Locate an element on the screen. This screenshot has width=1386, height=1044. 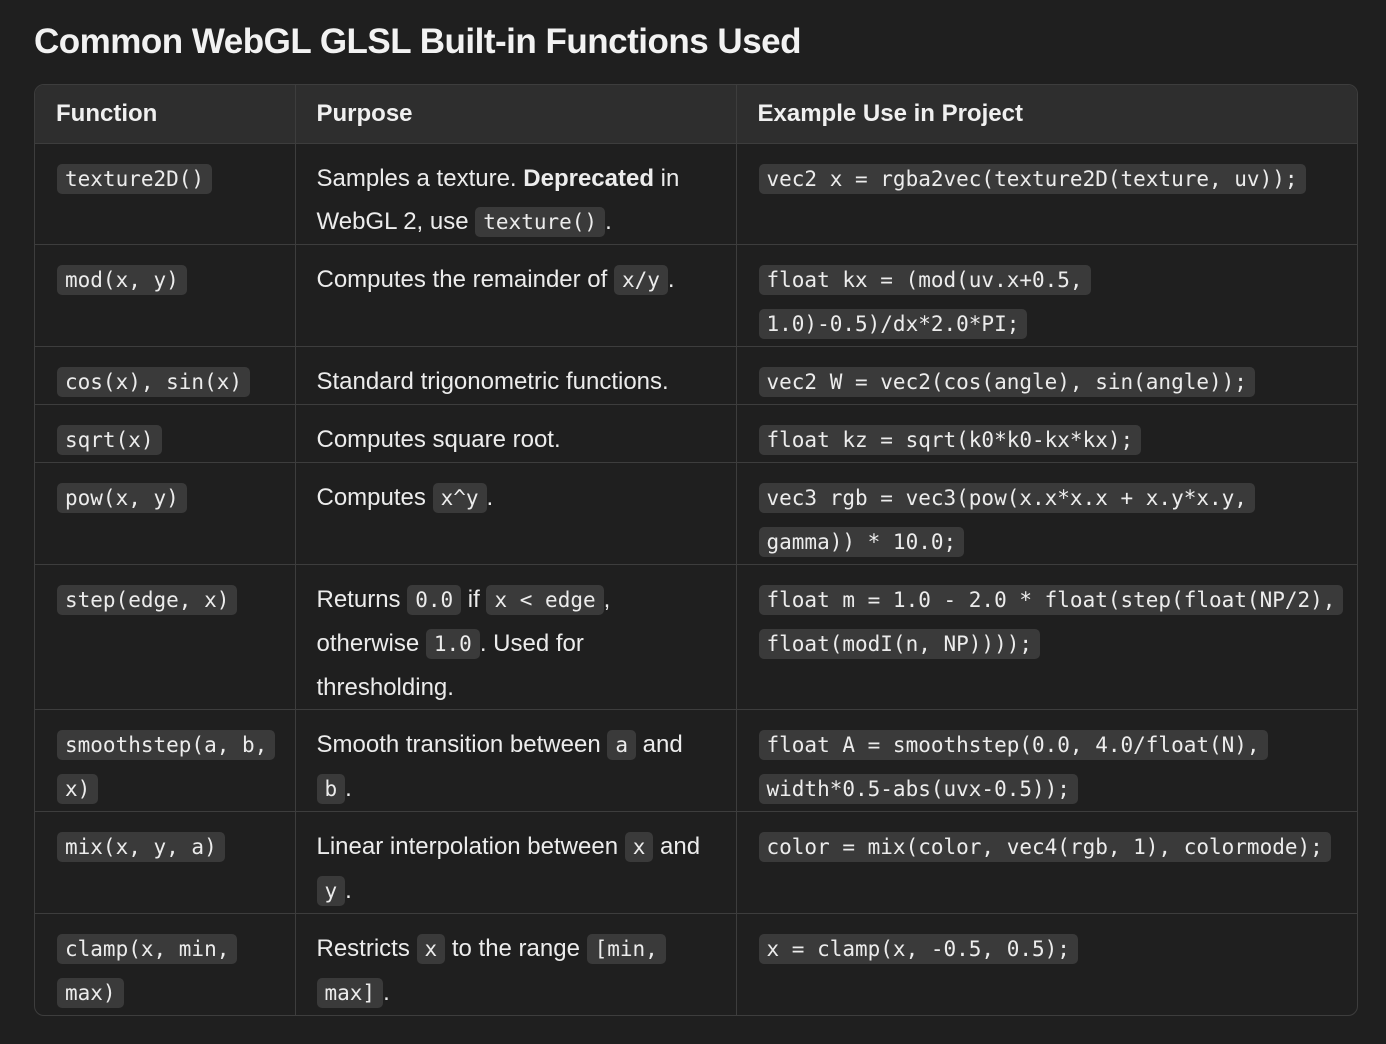
function-cell: step(edge, x) is located at coordinates (165, 636).